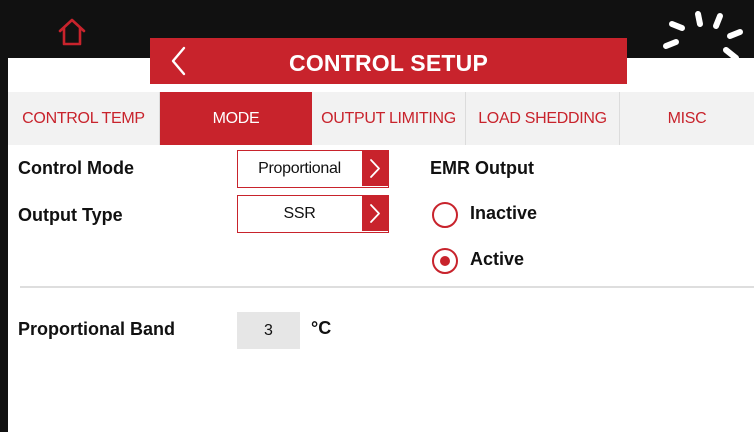  What do you see at coordinates (76, 168) in the screenshot?
I see `control-mode-label: Control Mode` at bounding box center [76, 168].